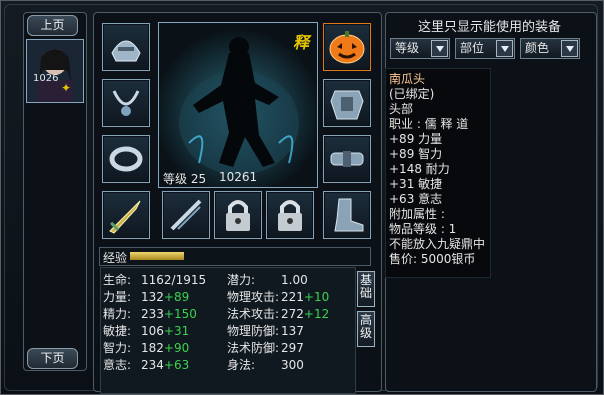  What do you see at coordinates (416, 199) in the screenshot?
I see `item-attr: +63 意志` at bounding box center [416, 199].